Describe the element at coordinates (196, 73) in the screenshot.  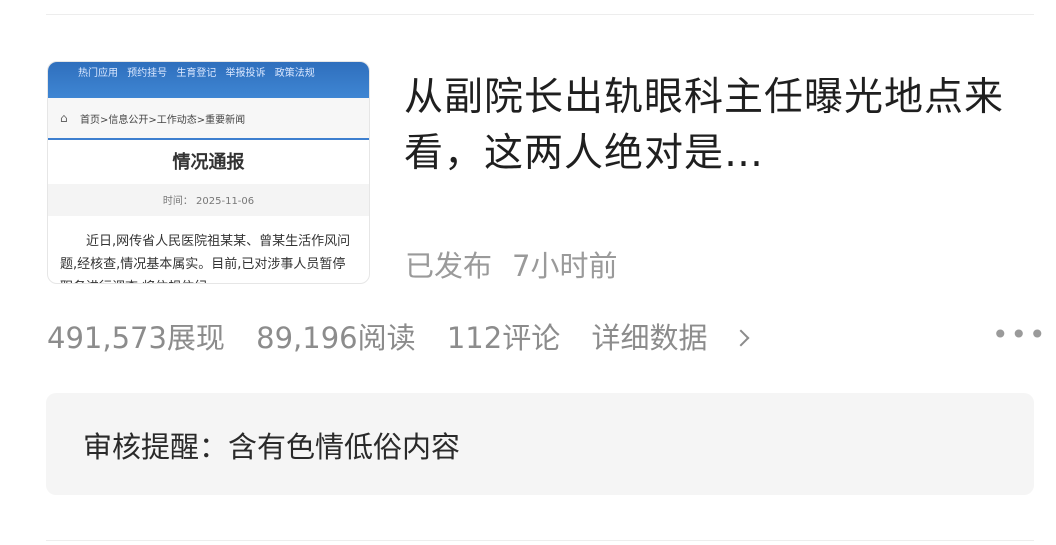
I see `thumbnail-nav: 热门应用 预约挂号 生育登记 举报投诉 政策法规` at that location.